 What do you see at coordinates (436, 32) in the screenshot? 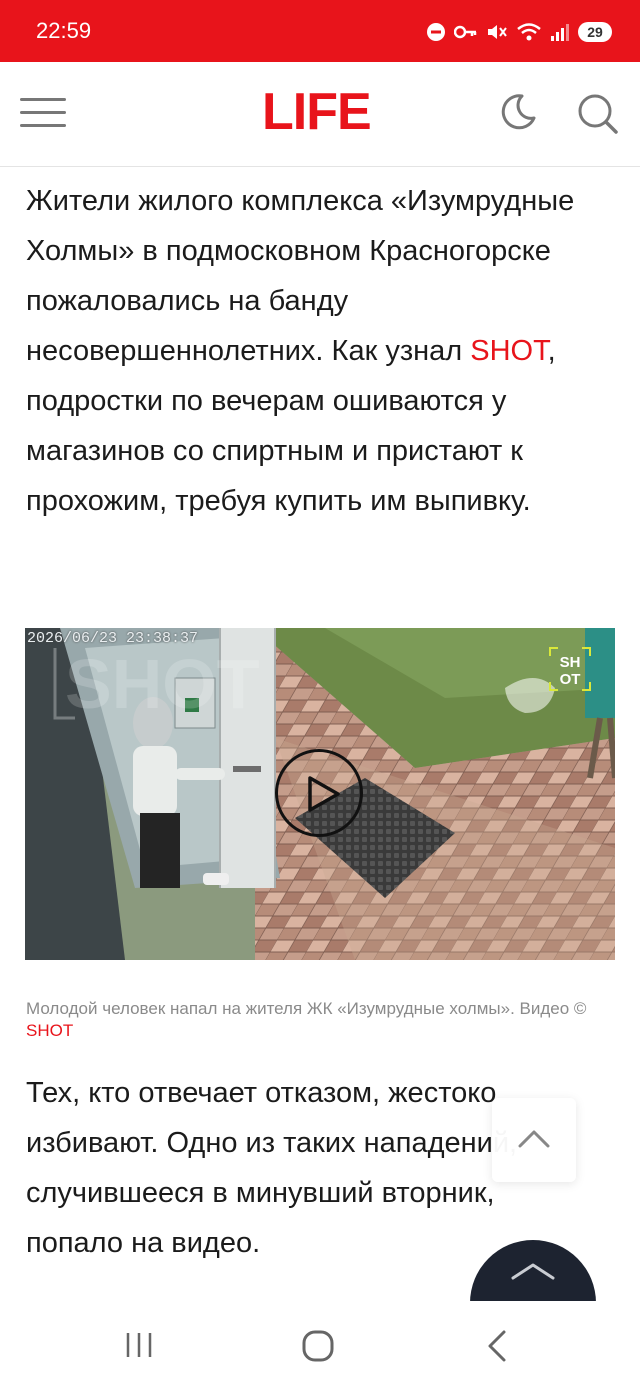
I see `do-not-disturb-icon` at bounding box center [436, 32].